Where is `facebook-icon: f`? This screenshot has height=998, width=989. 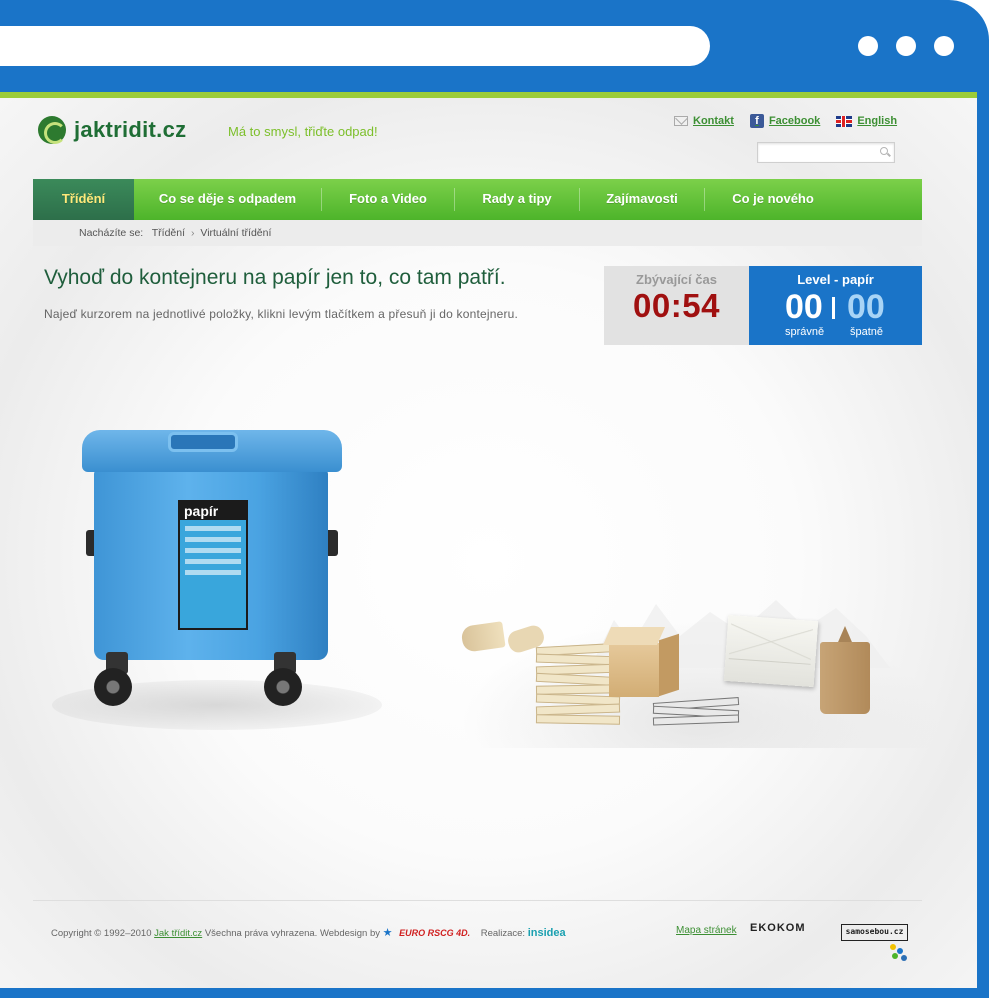
facebook-icon: f is located at coordinates (756, 121).